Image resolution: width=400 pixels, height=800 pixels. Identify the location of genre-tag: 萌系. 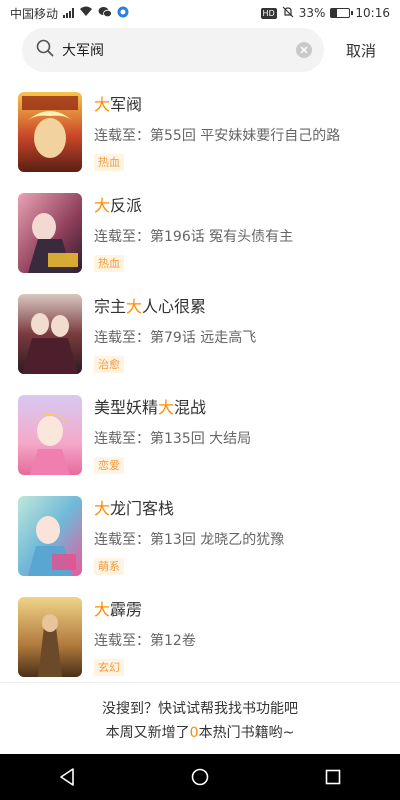
(109, 566).